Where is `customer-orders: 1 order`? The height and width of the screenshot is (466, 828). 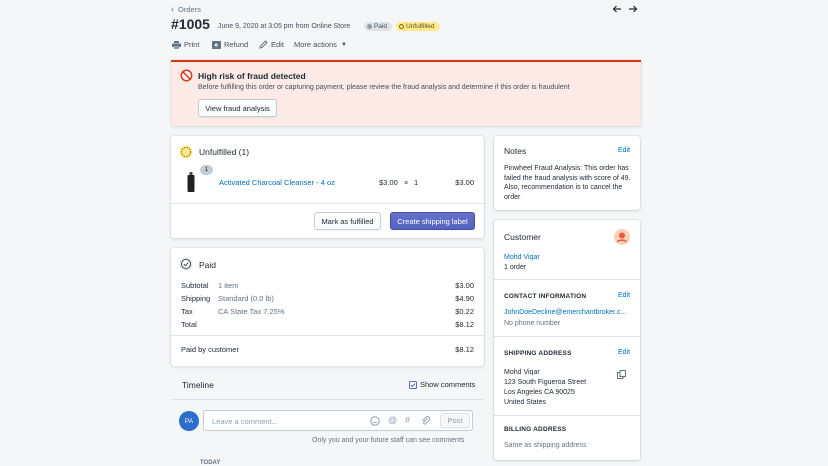
customer-orders: 1 order is located at coordinates (515, 267).